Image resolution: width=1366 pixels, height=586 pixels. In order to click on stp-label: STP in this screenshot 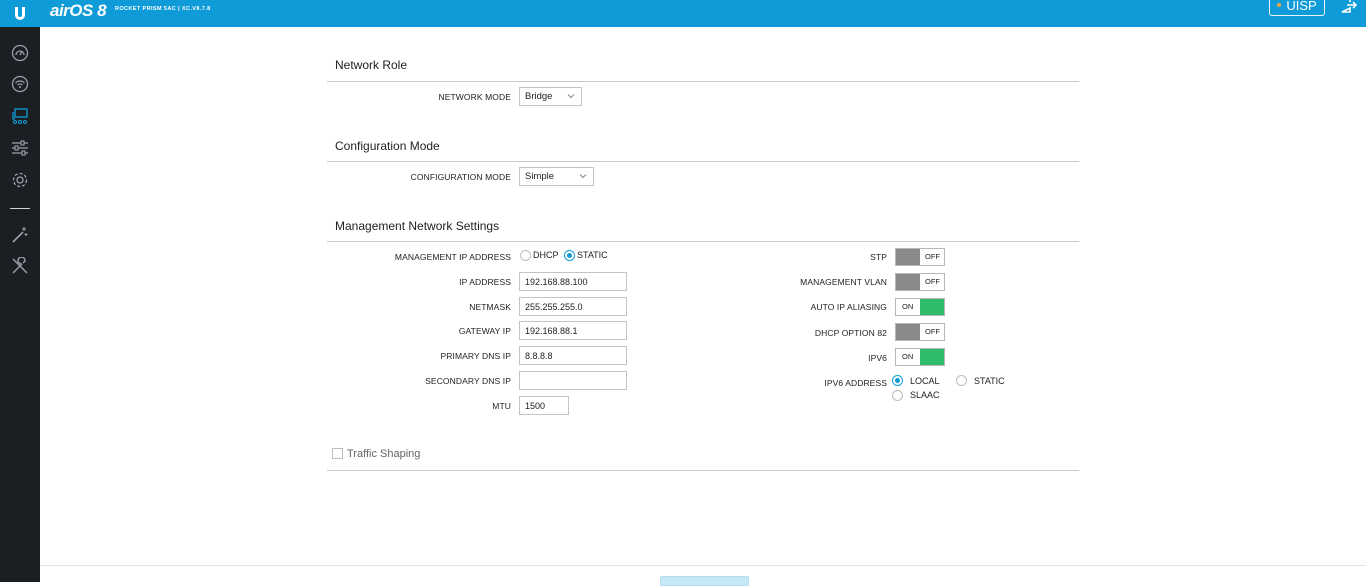, I will do `click(878, 257)`.